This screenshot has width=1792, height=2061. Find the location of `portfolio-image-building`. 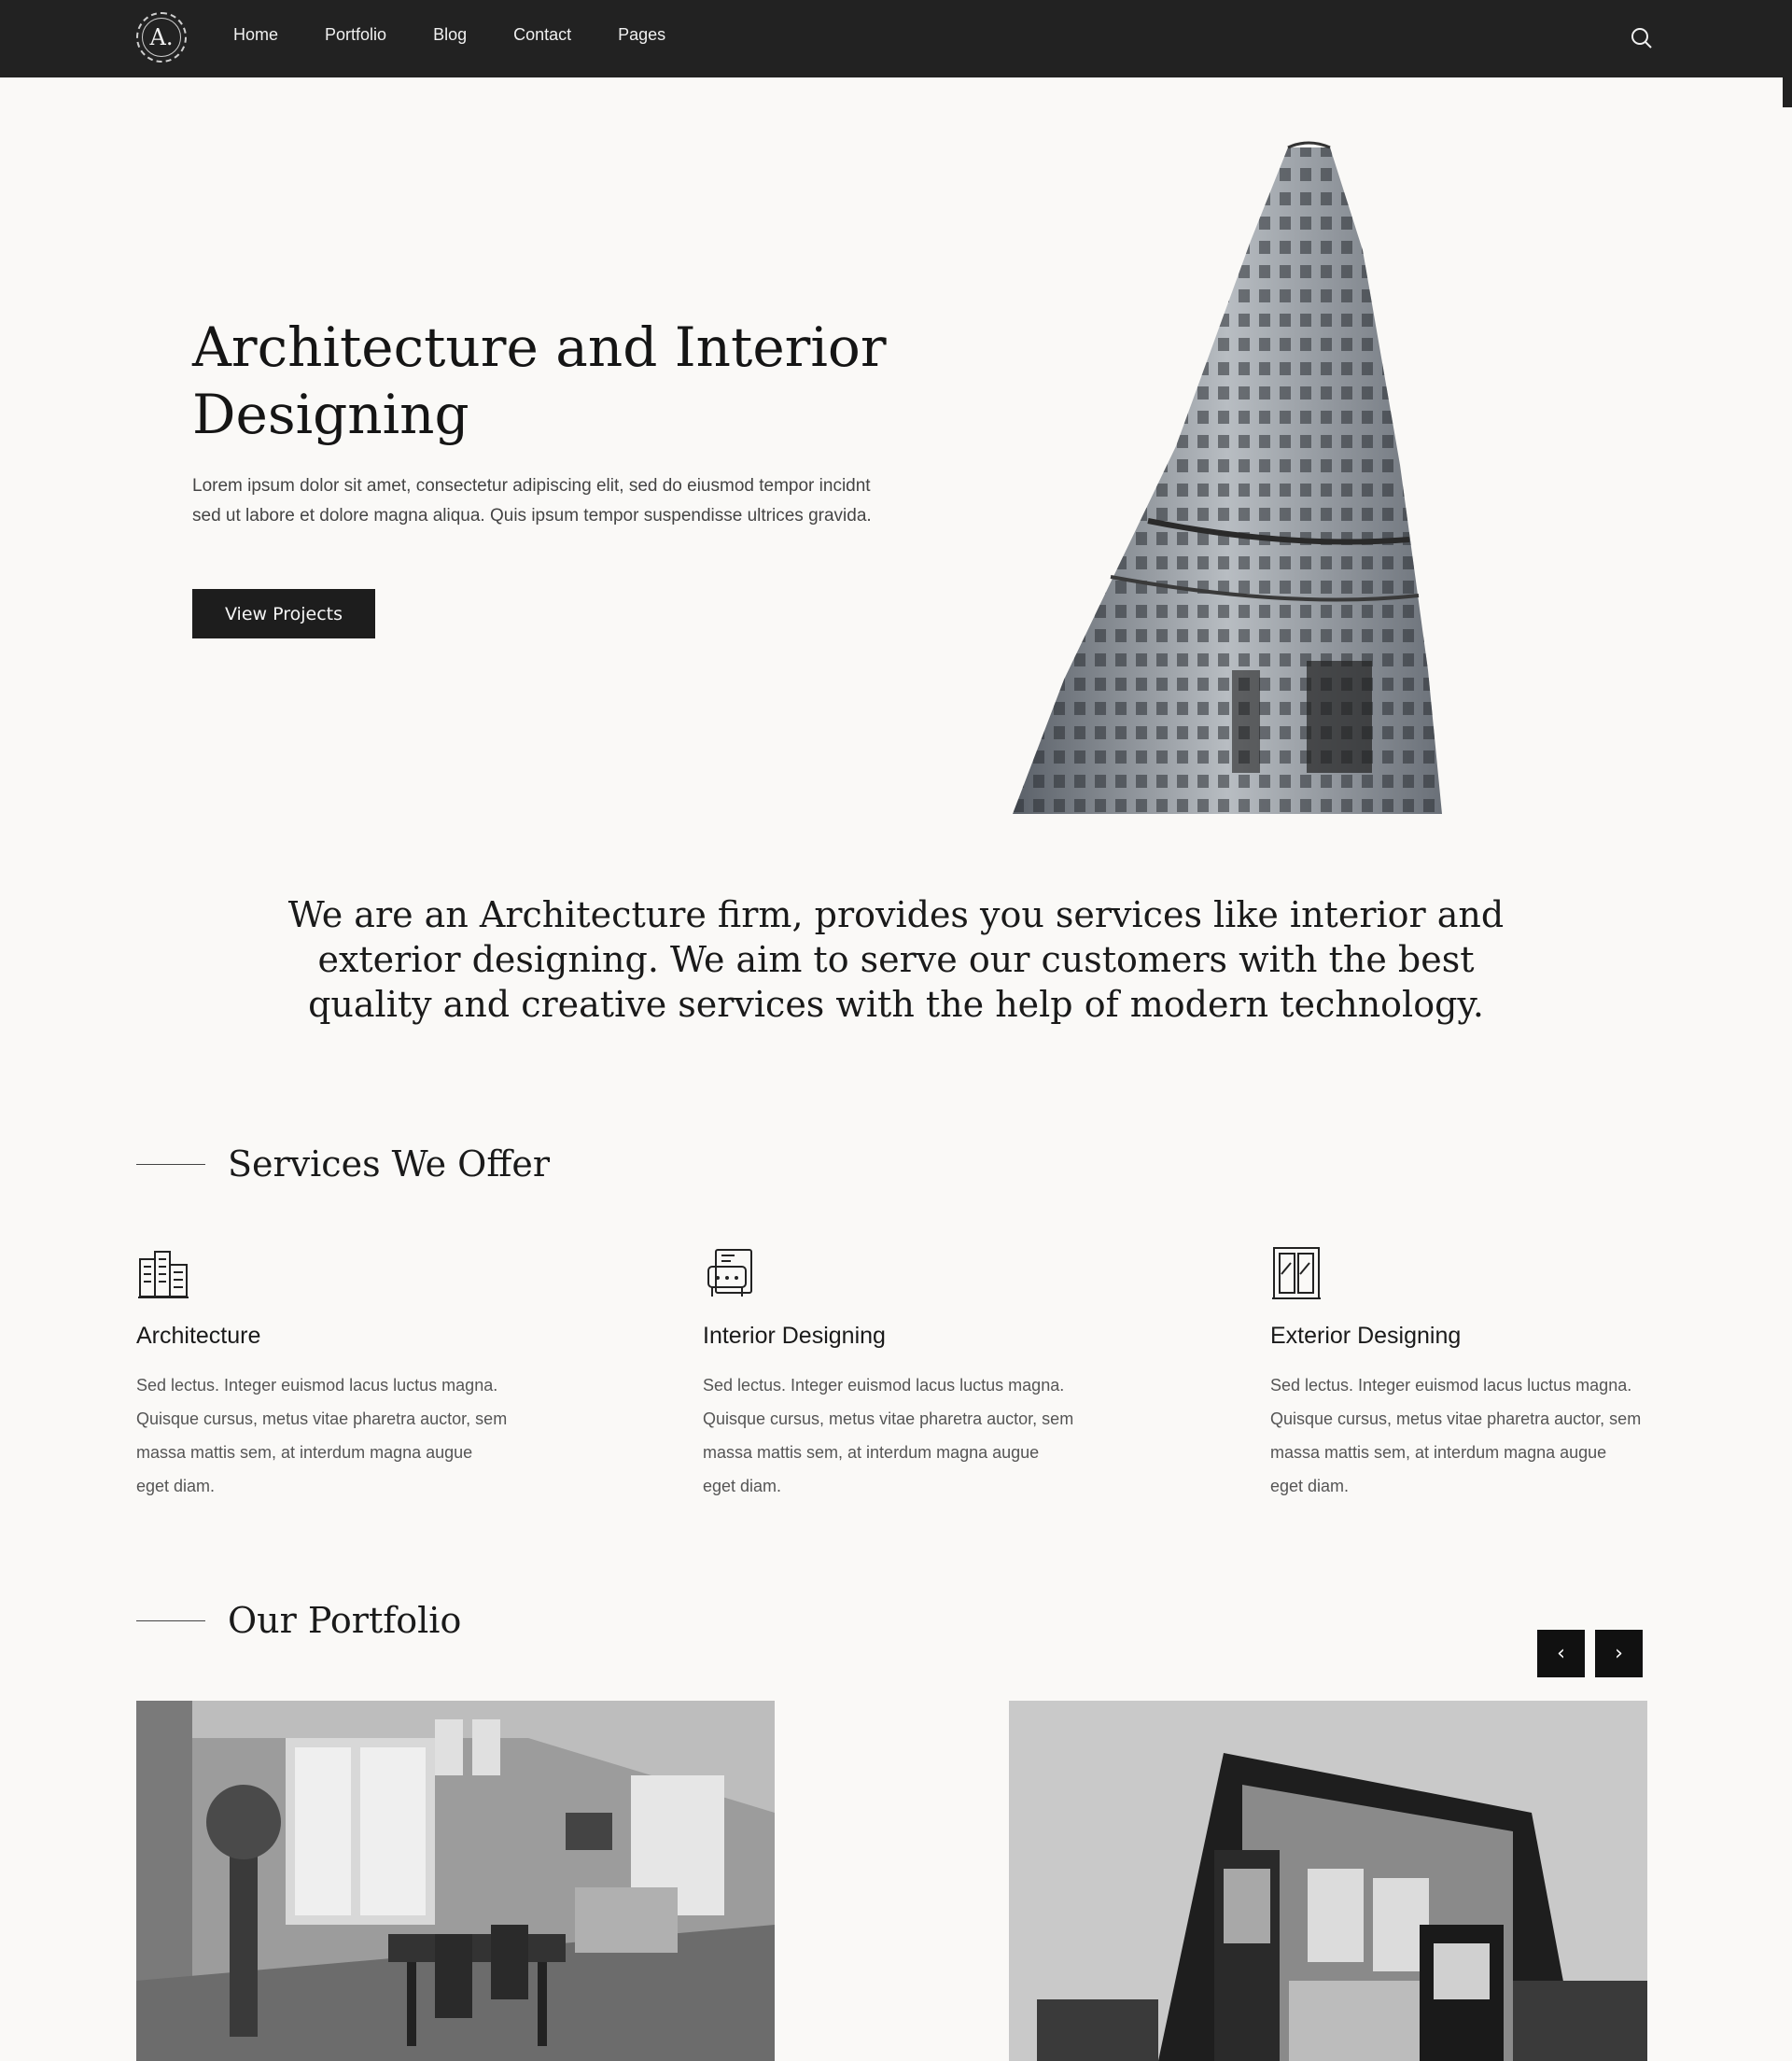

portfolio-image-building is located at coordinates (1328, 1881).